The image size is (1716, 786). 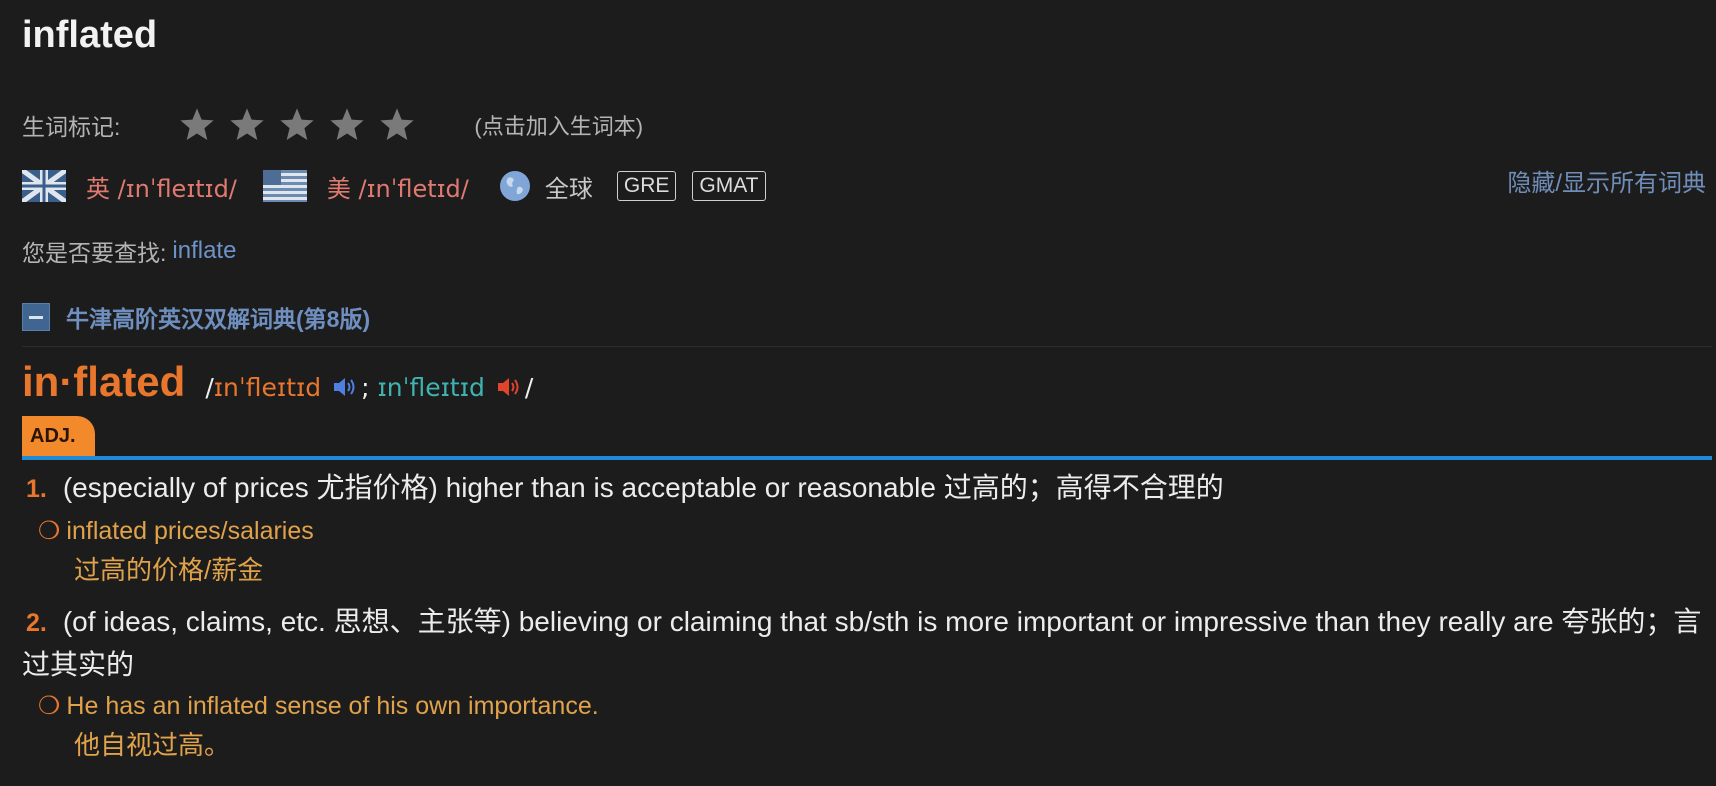 What do you see at coordinates (867, 458) in the screenshot?
I see `part-of-speech-divider` at bounding box center [867, 458].